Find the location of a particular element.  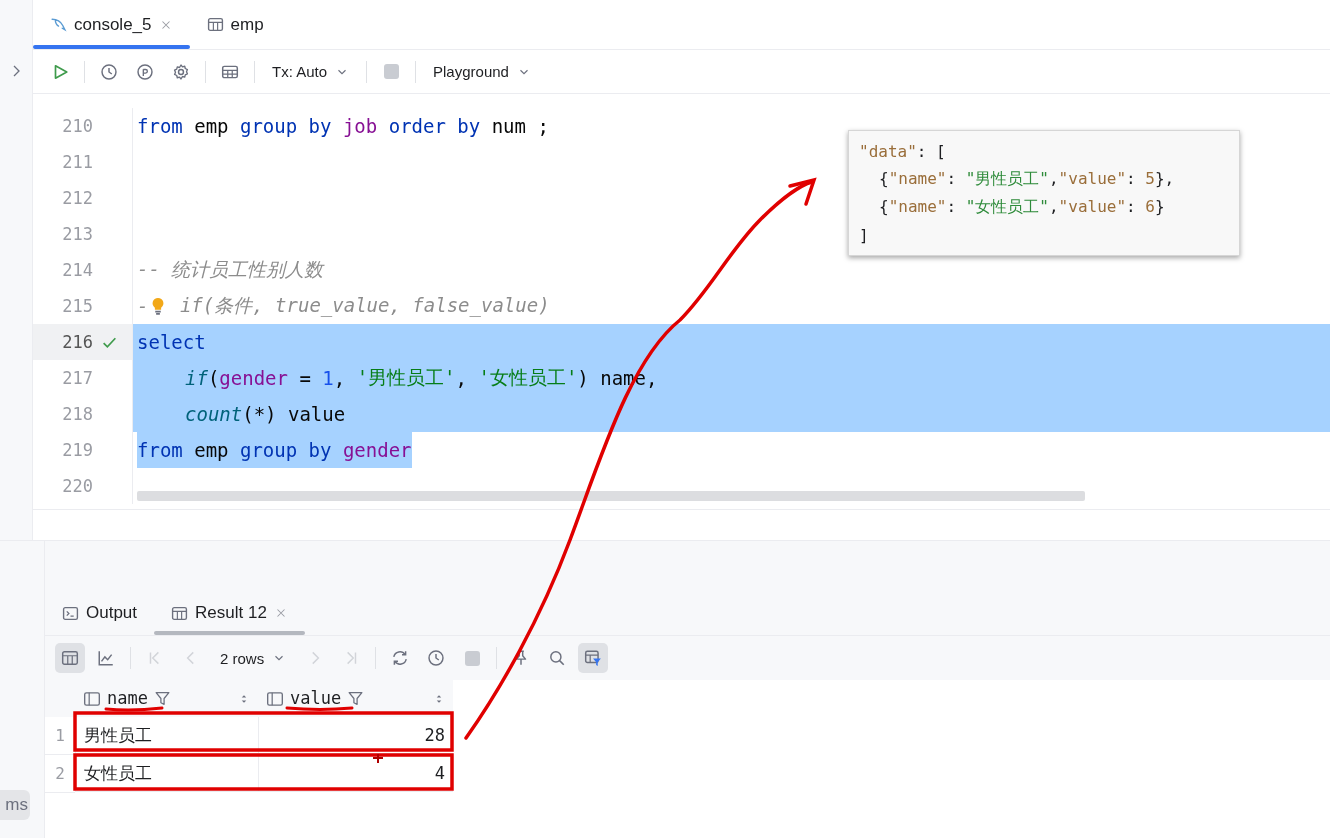

dropdown-button: Playground is located at coordinates (482, 71).